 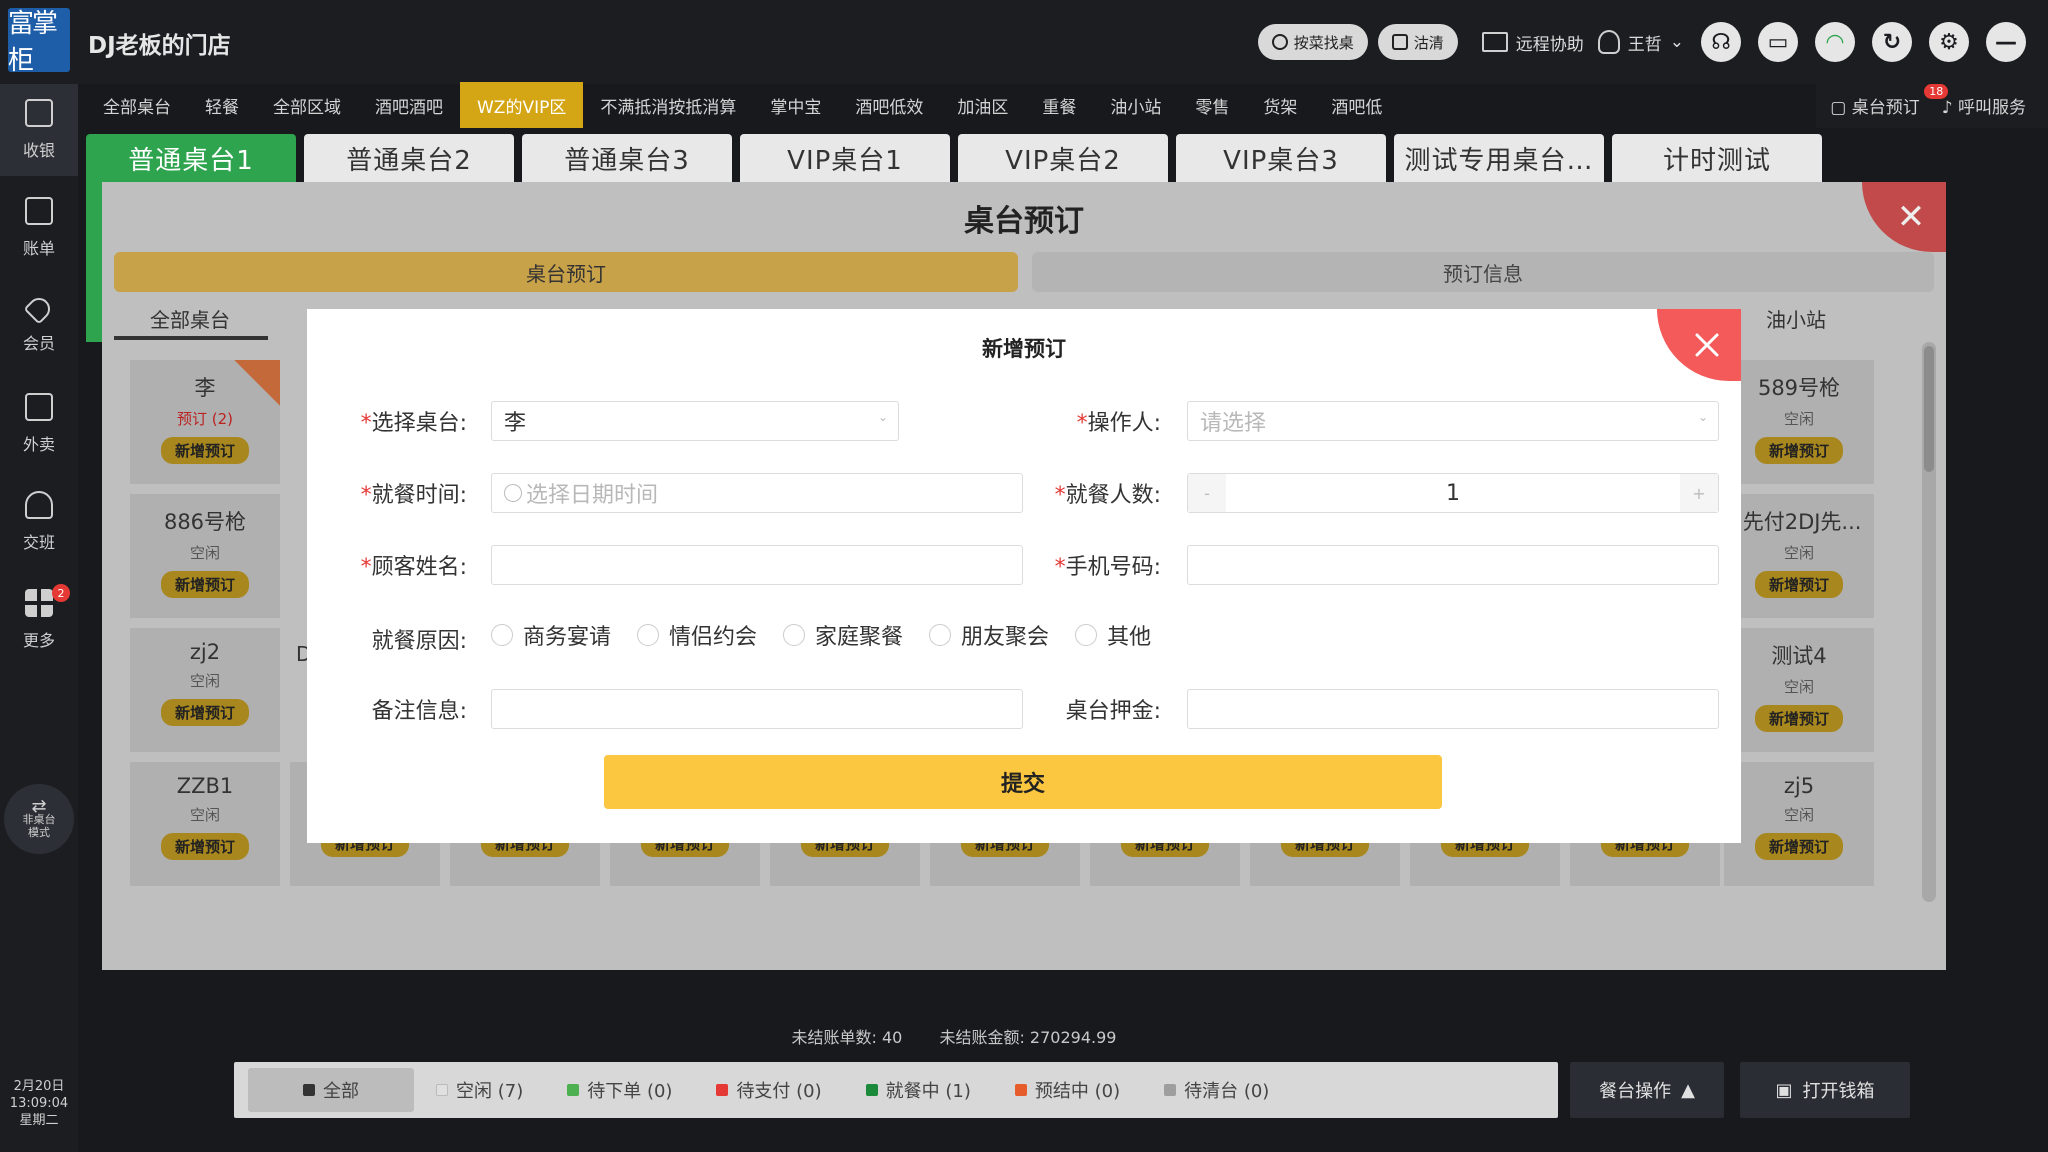 What do you see at coordinates (768, 1090) in the screenshot?
I see `status-filter-pending-pay: 待支付 (0)` at bounding box center [768, 1090].